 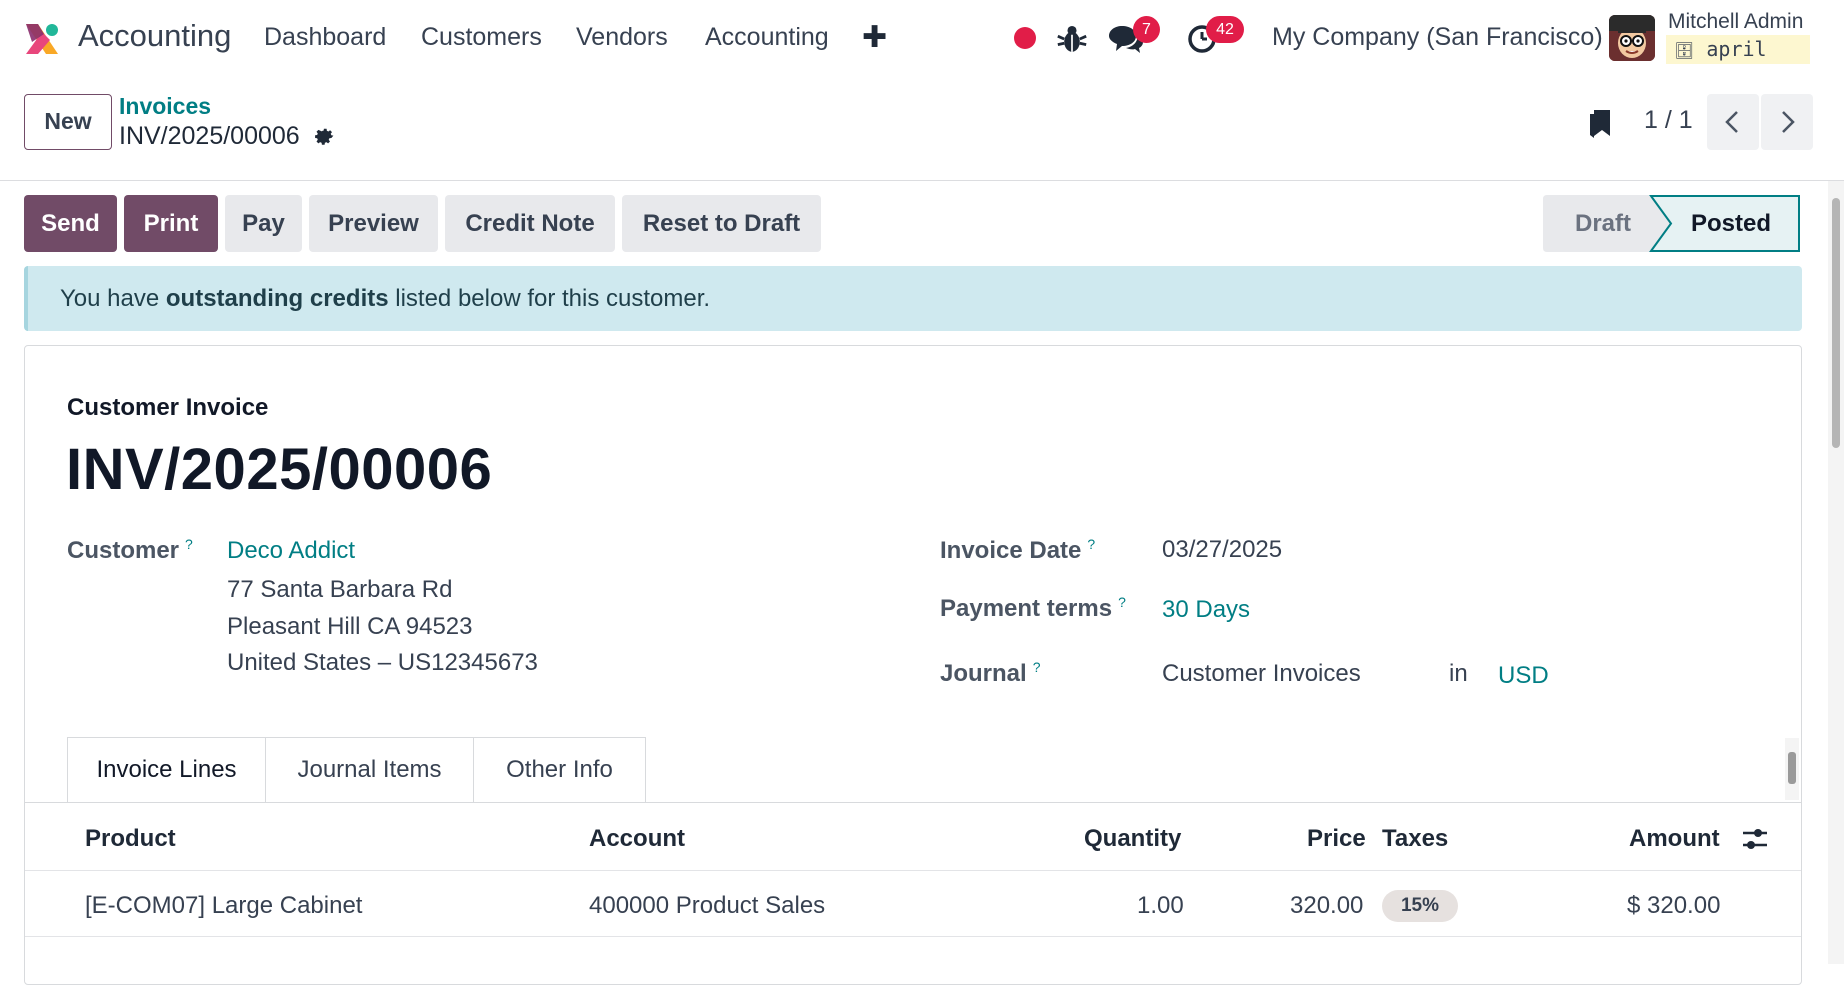 I want to click on alert-prefix: You have, so click(x=113, y=298).